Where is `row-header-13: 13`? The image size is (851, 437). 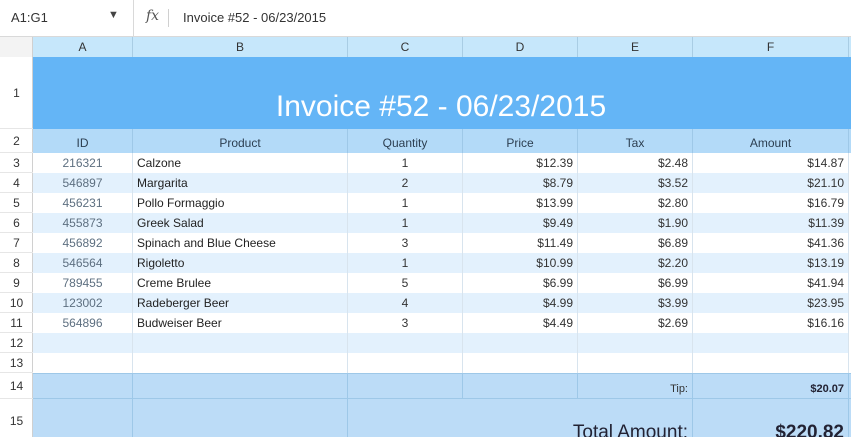 row-header-13: 13 is located at coordinates (16, 363).